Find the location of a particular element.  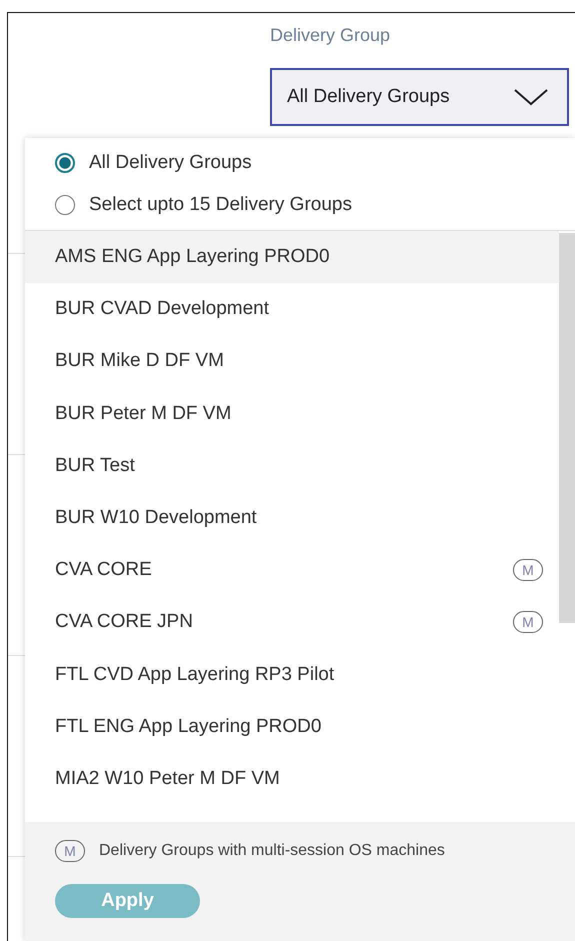

radio-option: All Delivery Groups is located at coordinates (315, 163).